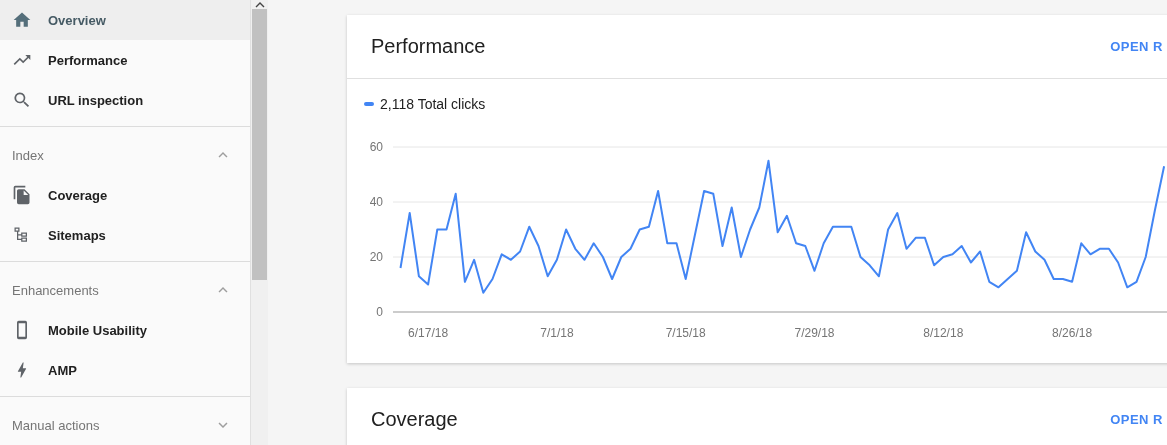 The width and height of the screenshot is (1167, 445). Describe the element at coordinates (22, 20) in the screenshot. I see `home-icon` at that location.